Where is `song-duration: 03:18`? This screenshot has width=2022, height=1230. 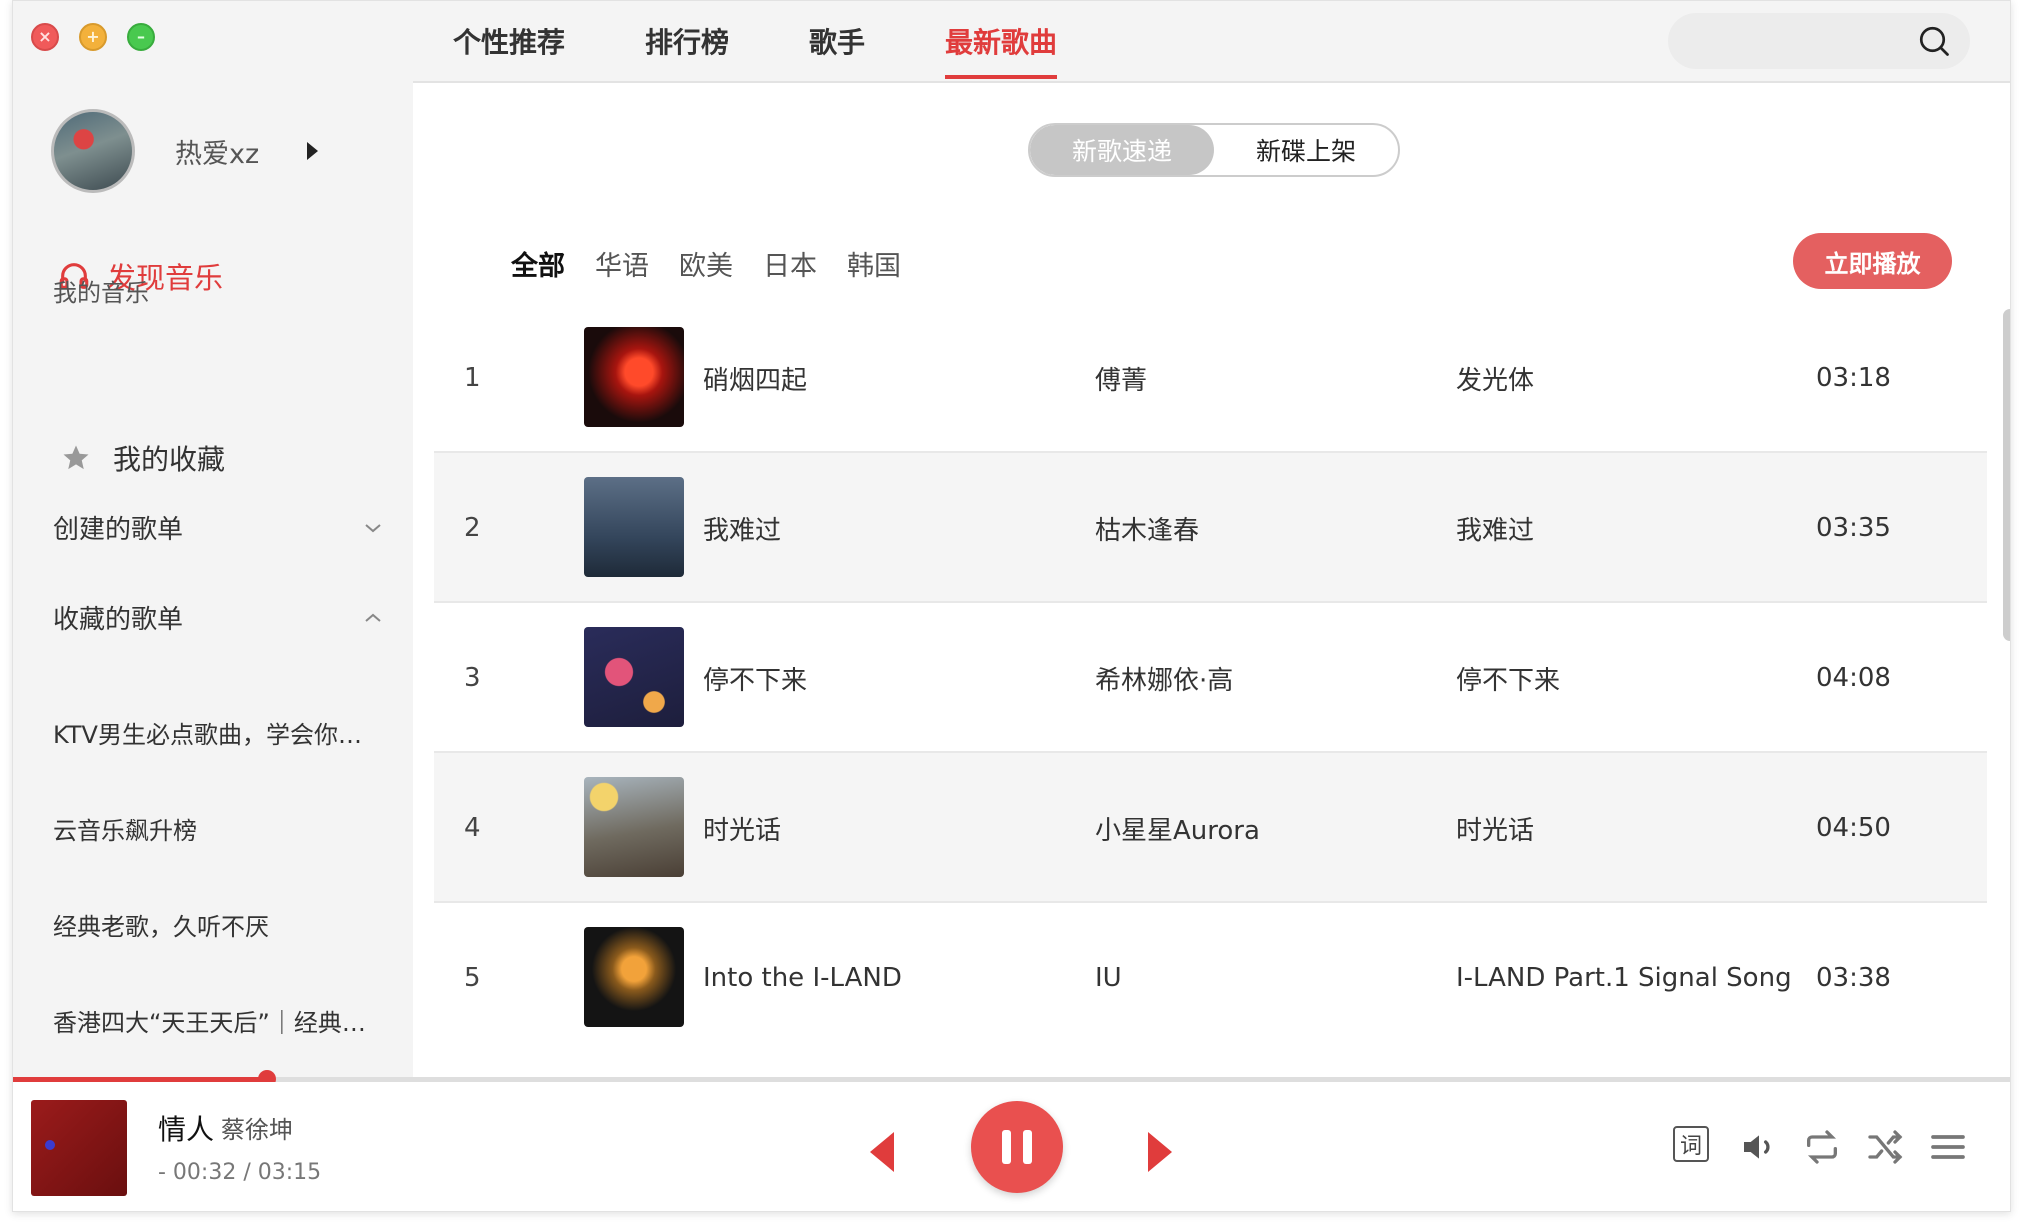
song-duration: 03:18 is located at coordinates (1853, 378).